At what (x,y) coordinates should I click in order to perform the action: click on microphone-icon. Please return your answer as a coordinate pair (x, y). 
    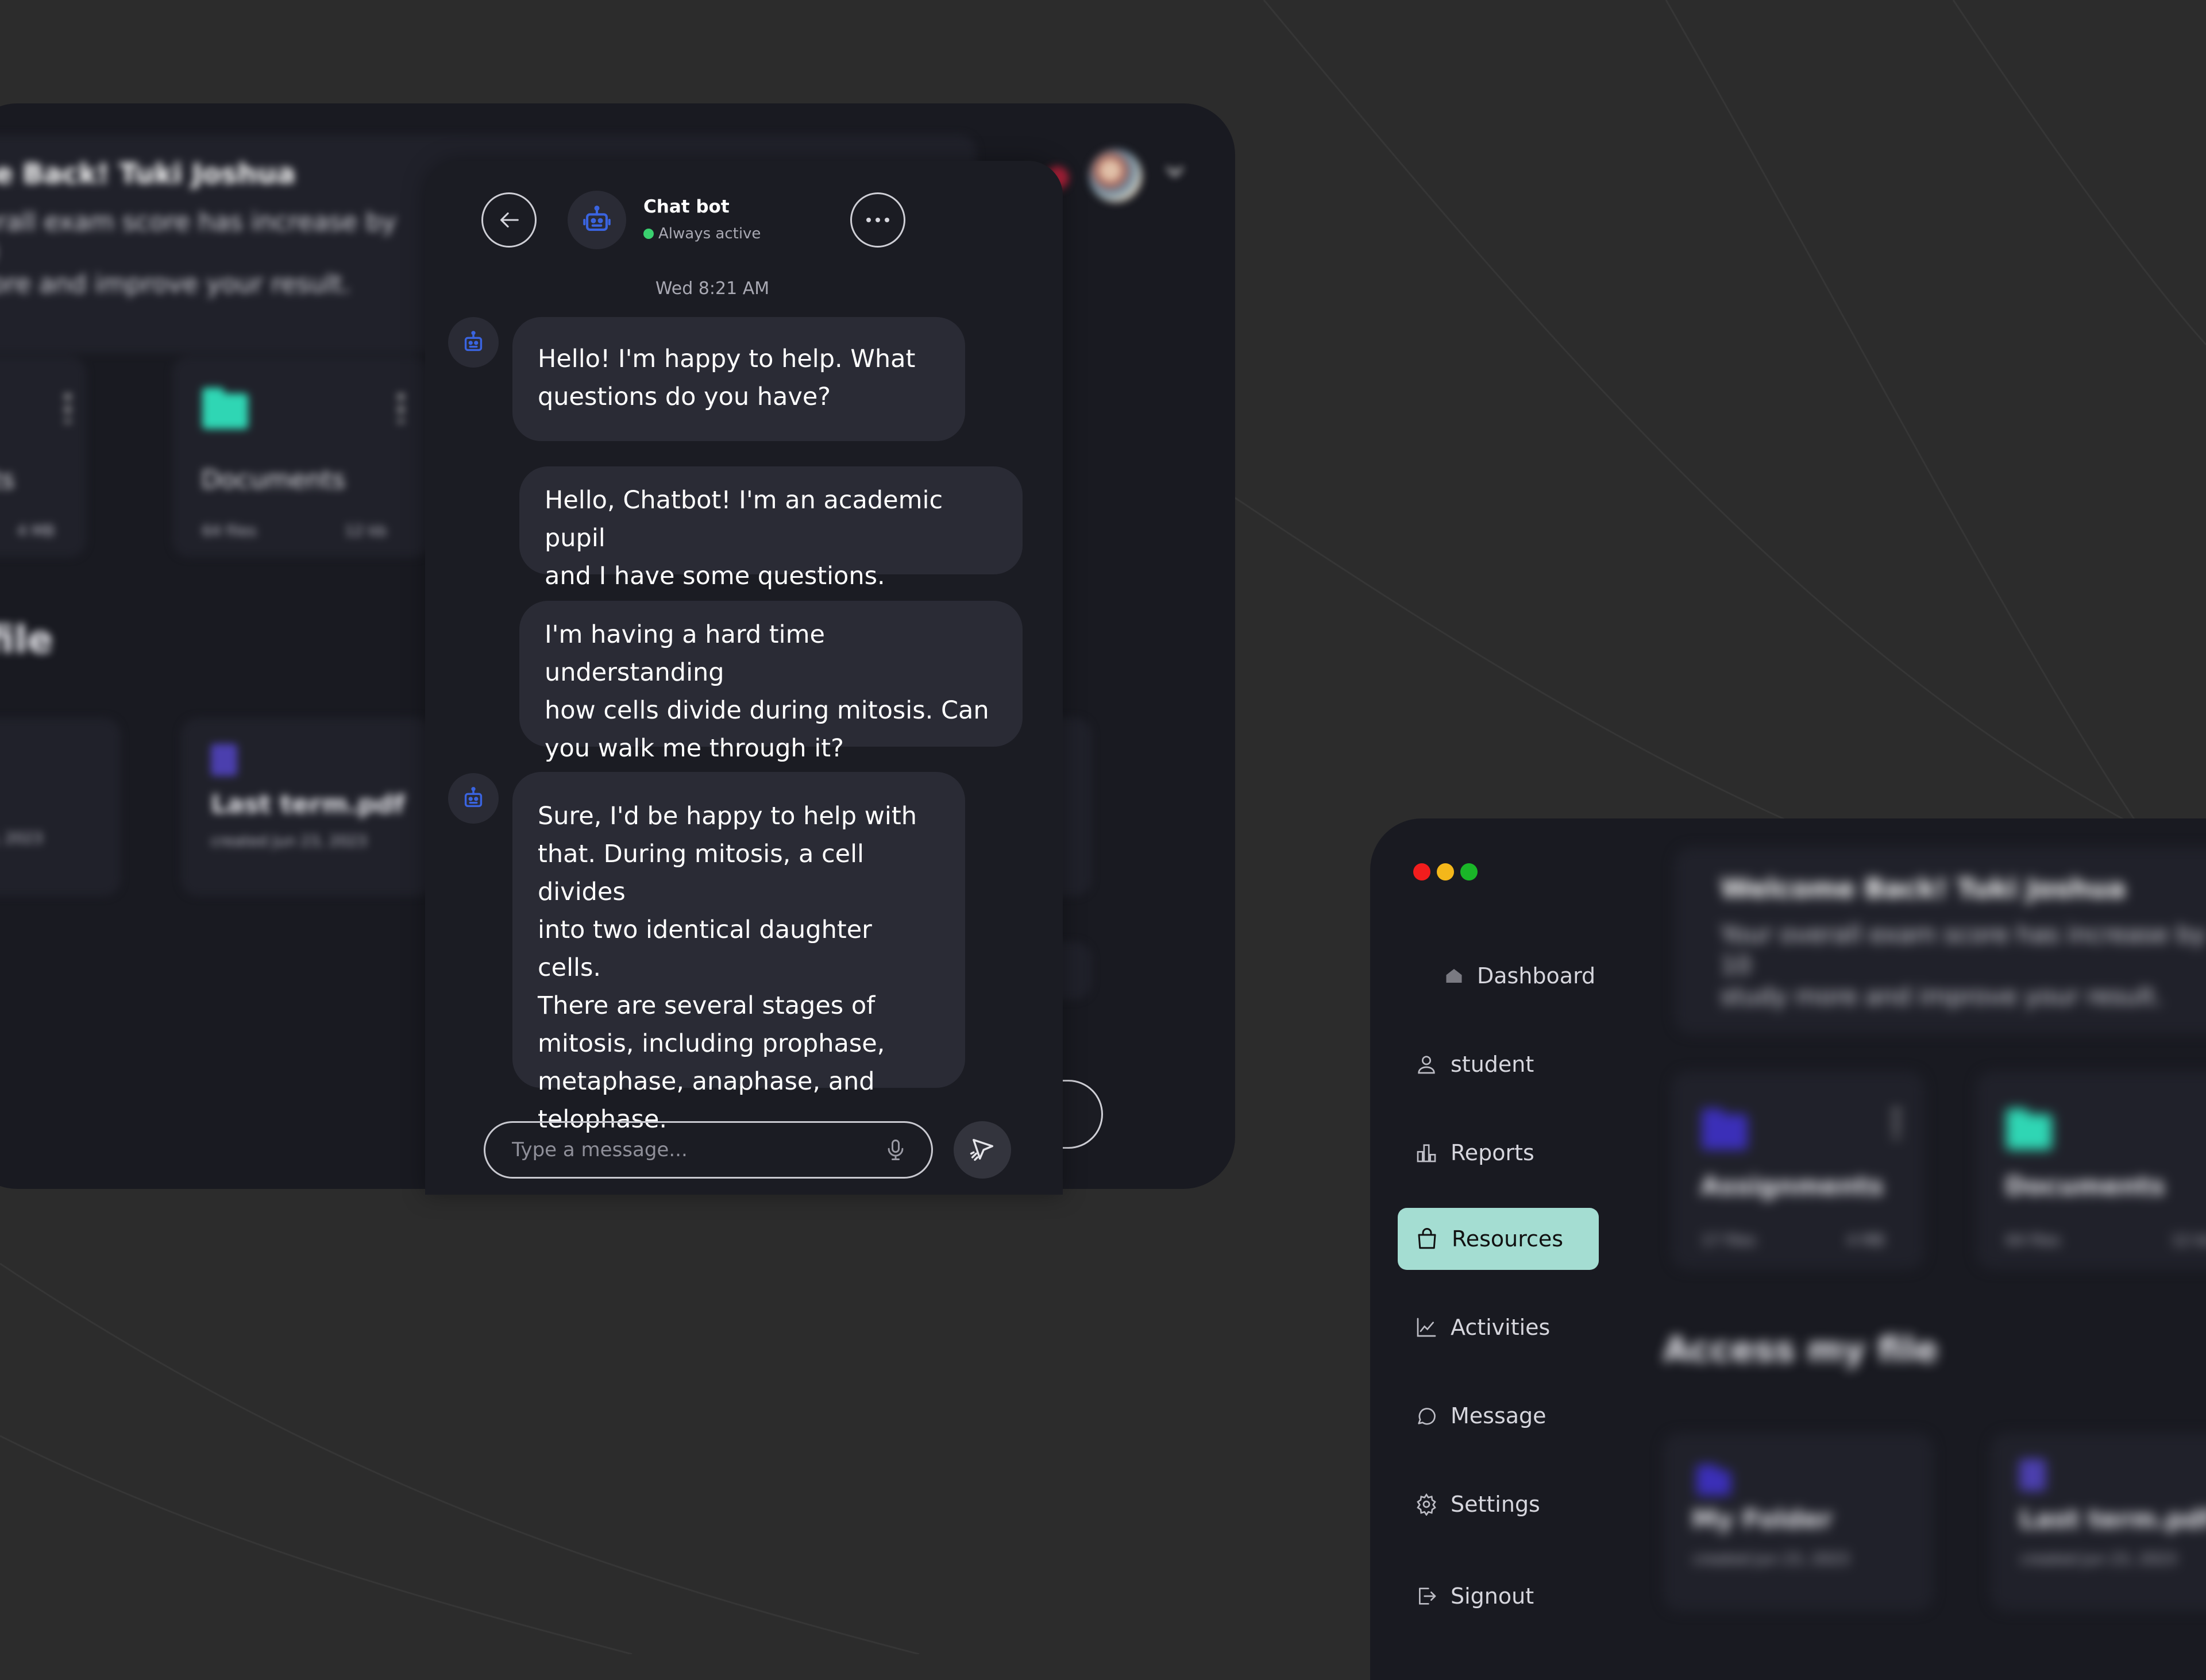
    Looking at the image, I should click on (895, 1150).